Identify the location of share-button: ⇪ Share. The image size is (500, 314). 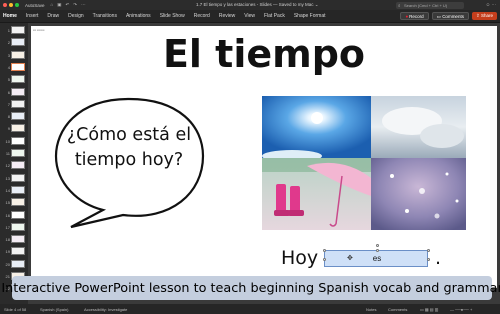
(484, 16).